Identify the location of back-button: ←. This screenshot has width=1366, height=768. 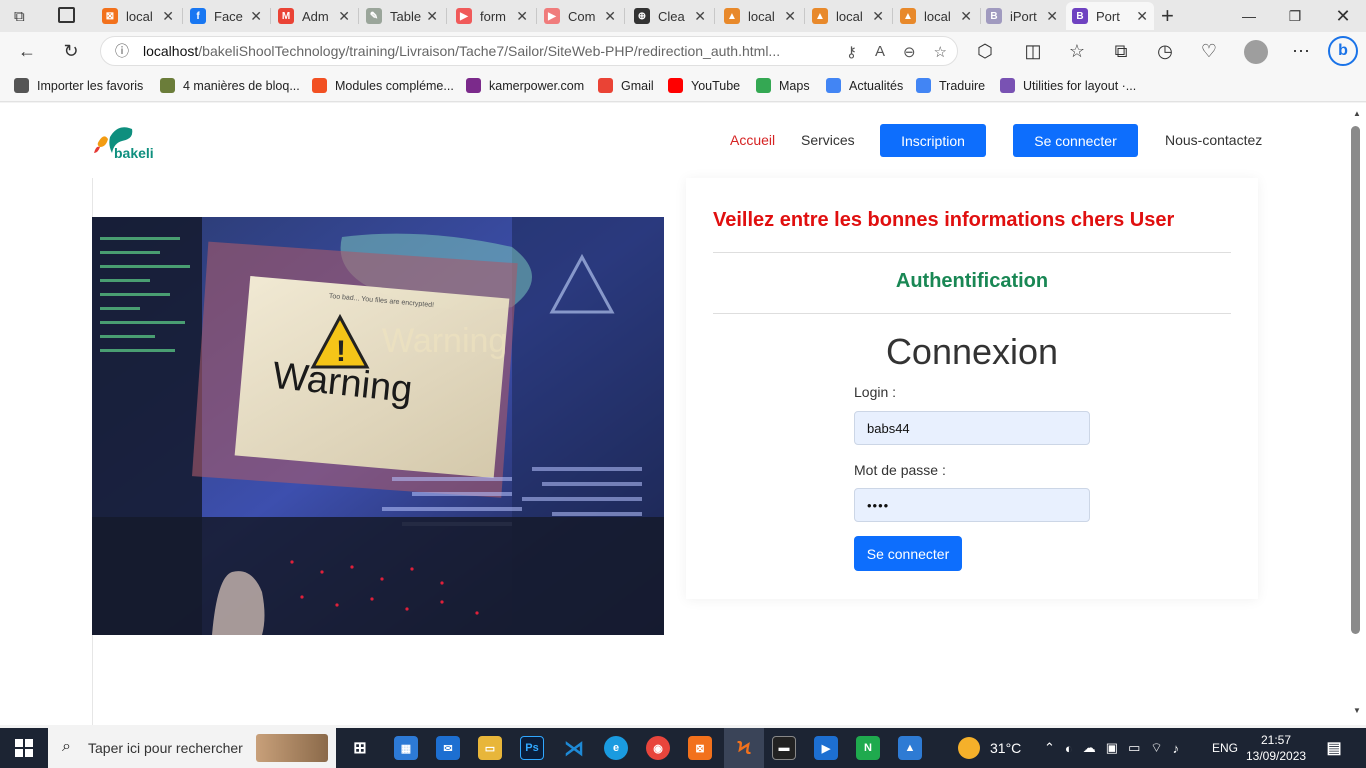
(27, 51).